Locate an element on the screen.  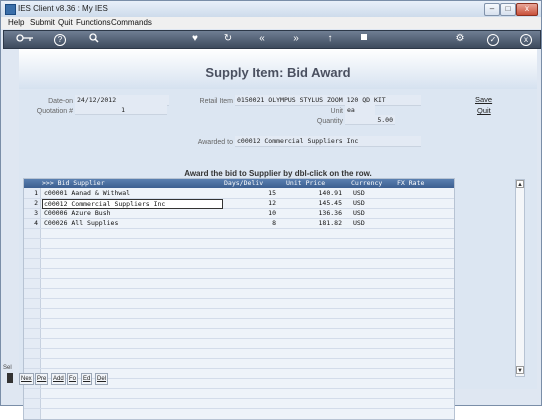
col-days-deliv: Days/Deliv is located at coordinates (243, 183).